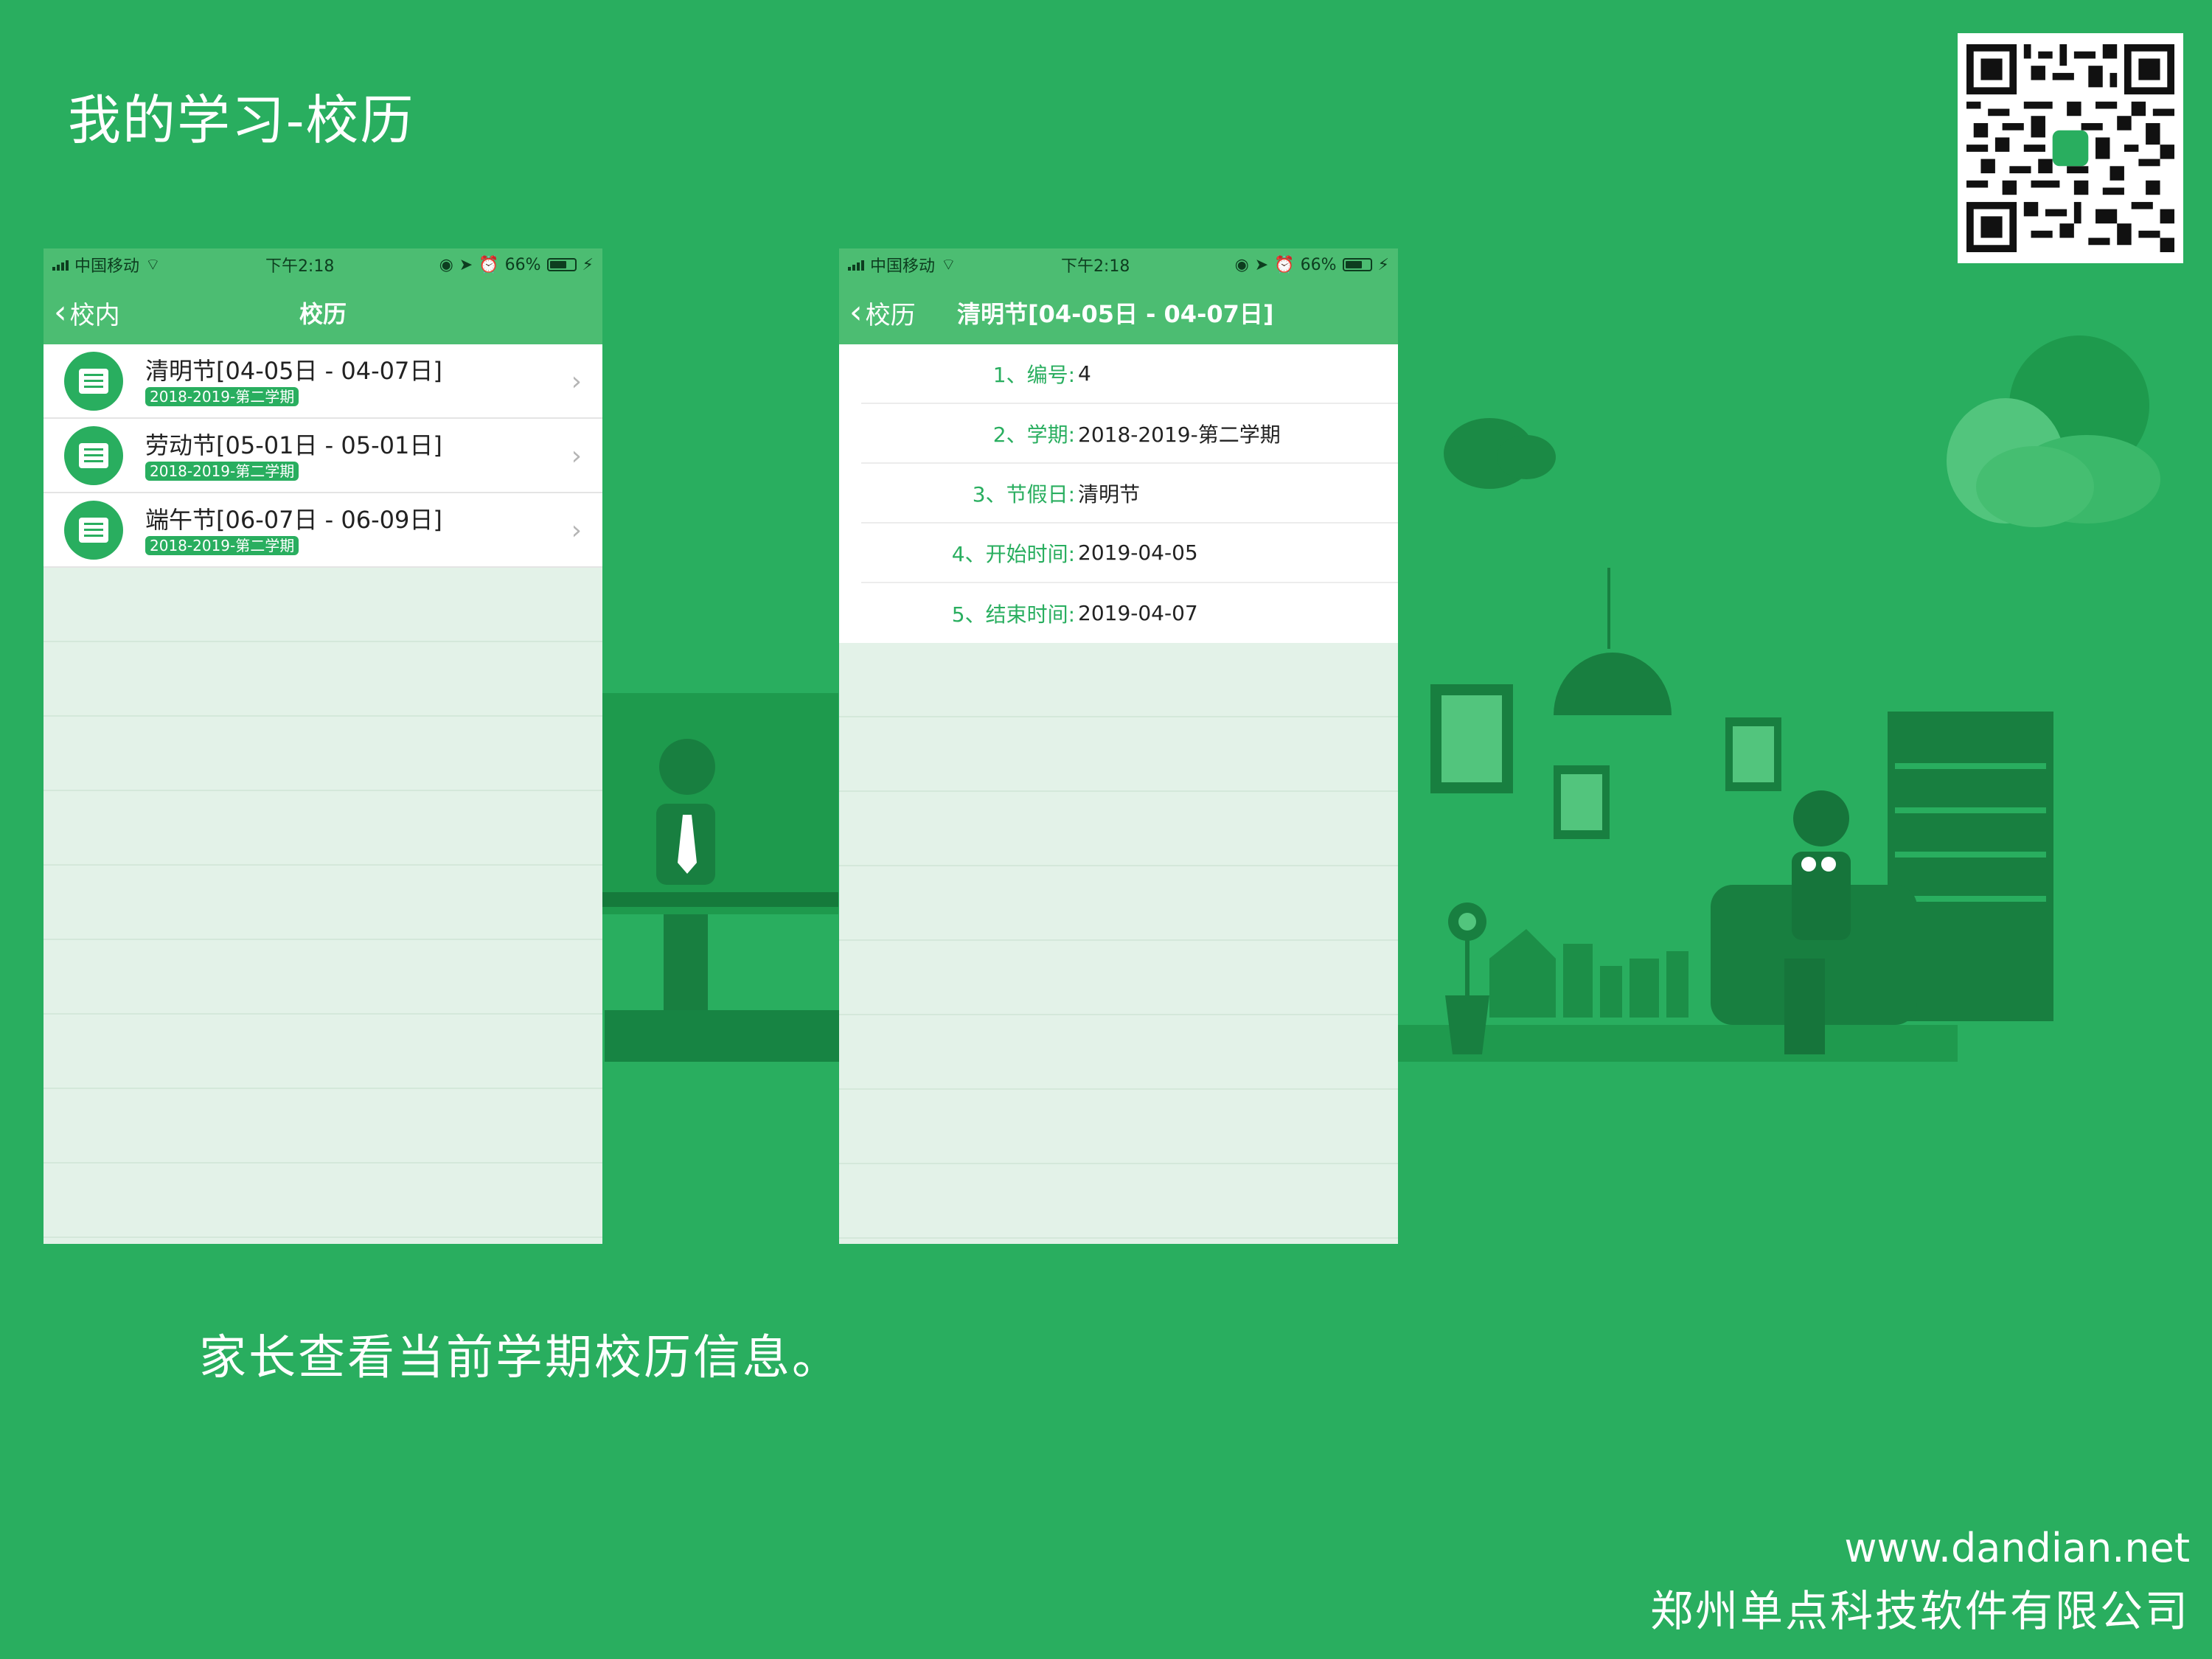 The width and height of the screenshot is (2212, 1659). What do you see at coordinates (1013, 553) in the screenshot?
I see `field-label: 4、开始时间:` at bounding box center [1013, 553].